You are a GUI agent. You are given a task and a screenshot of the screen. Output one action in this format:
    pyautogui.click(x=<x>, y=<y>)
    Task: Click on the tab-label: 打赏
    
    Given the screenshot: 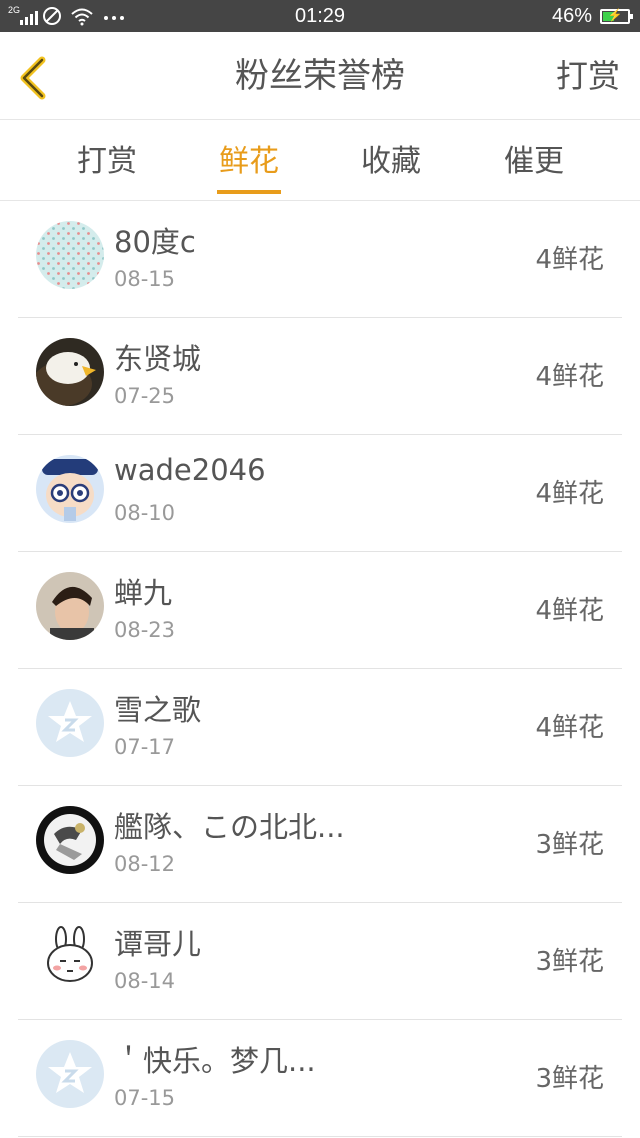 What is the action you would take?
    pyautogui.click(x=107, y=161)
    